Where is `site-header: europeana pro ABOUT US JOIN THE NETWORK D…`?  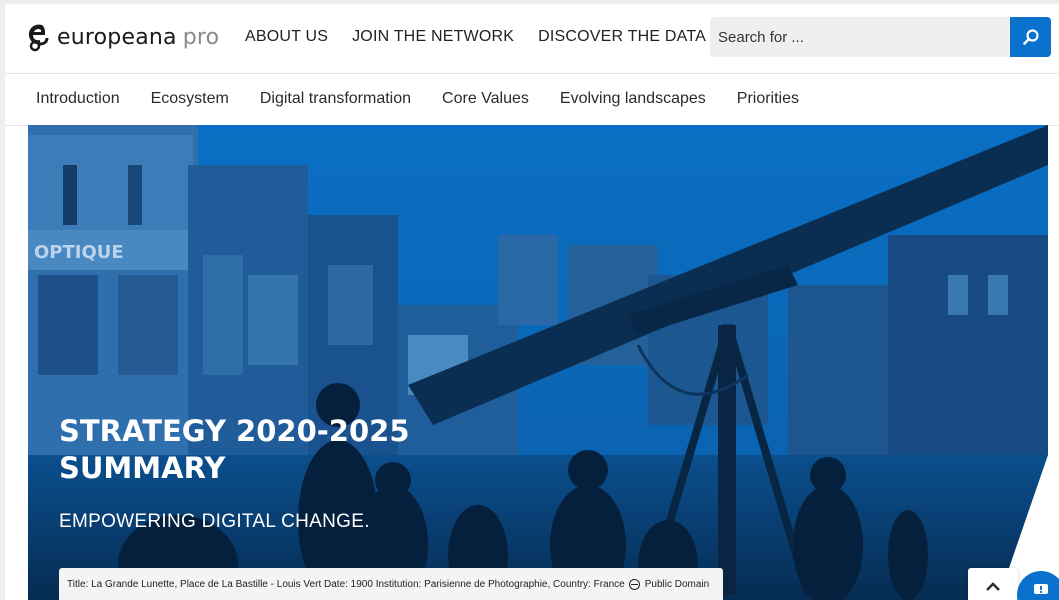
site-header: europeana pro ABOUT US JOIN THE NETWORK D… is located at coordinates (532, 39).